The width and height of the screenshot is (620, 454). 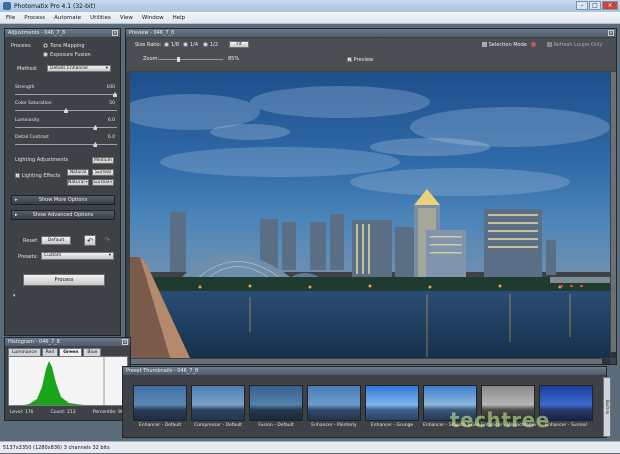 What do you see at coordinates (66, 127) in the screenshot?
I see `luminosity-slider` at bounding box center [66, 127].